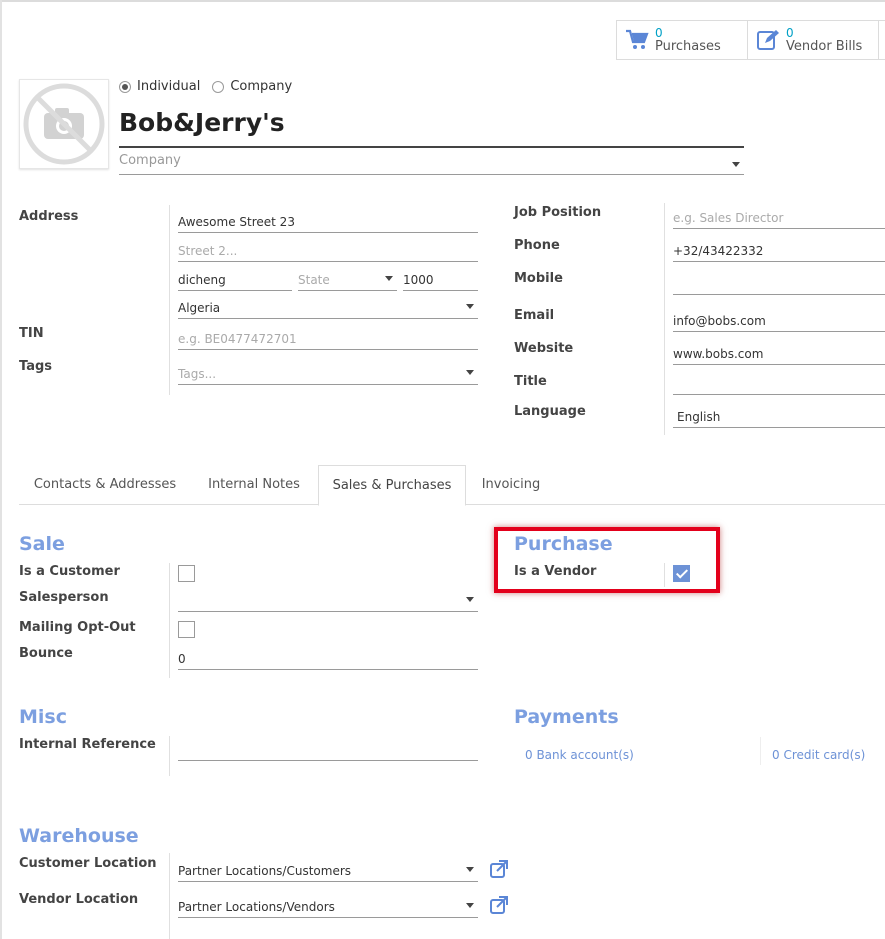  I want to click on customer-location-select: Partner Locations/Customers, so click(328, 870).